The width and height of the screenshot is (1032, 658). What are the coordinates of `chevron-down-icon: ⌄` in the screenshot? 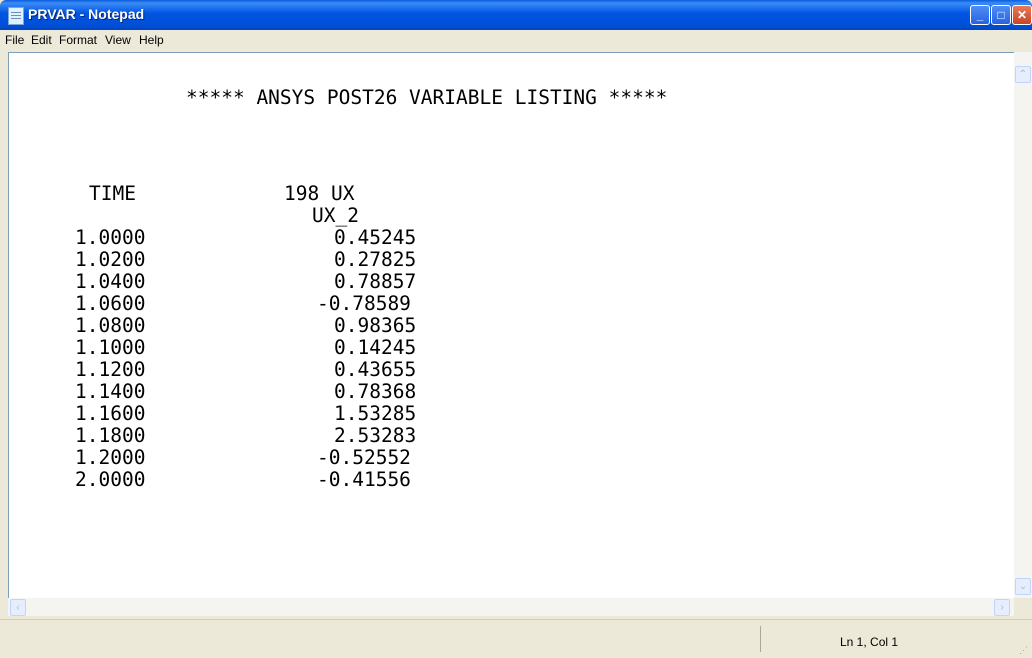 It's located at (1023, 586).